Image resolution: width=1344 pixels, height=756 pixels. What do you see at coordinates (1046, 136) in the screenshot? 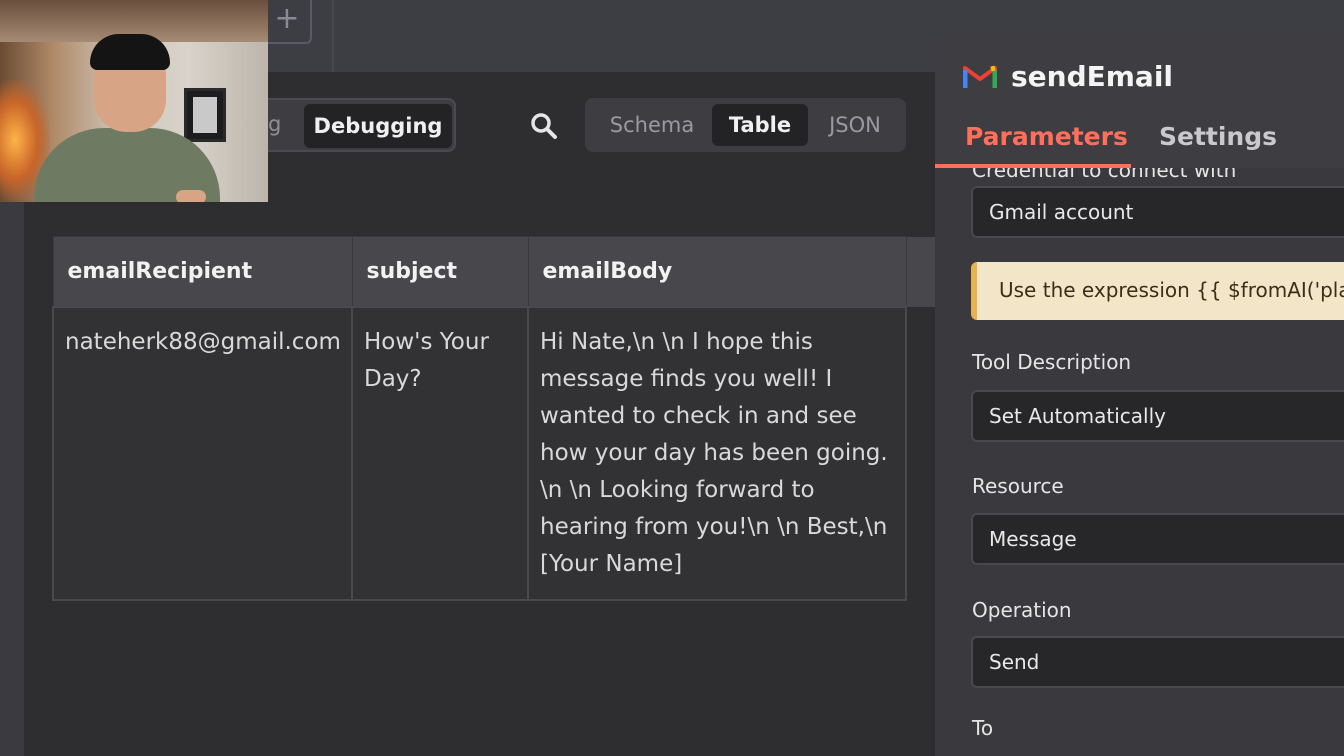
I see `tab-parameters: Parameters` at bounding box center [1046, 136].